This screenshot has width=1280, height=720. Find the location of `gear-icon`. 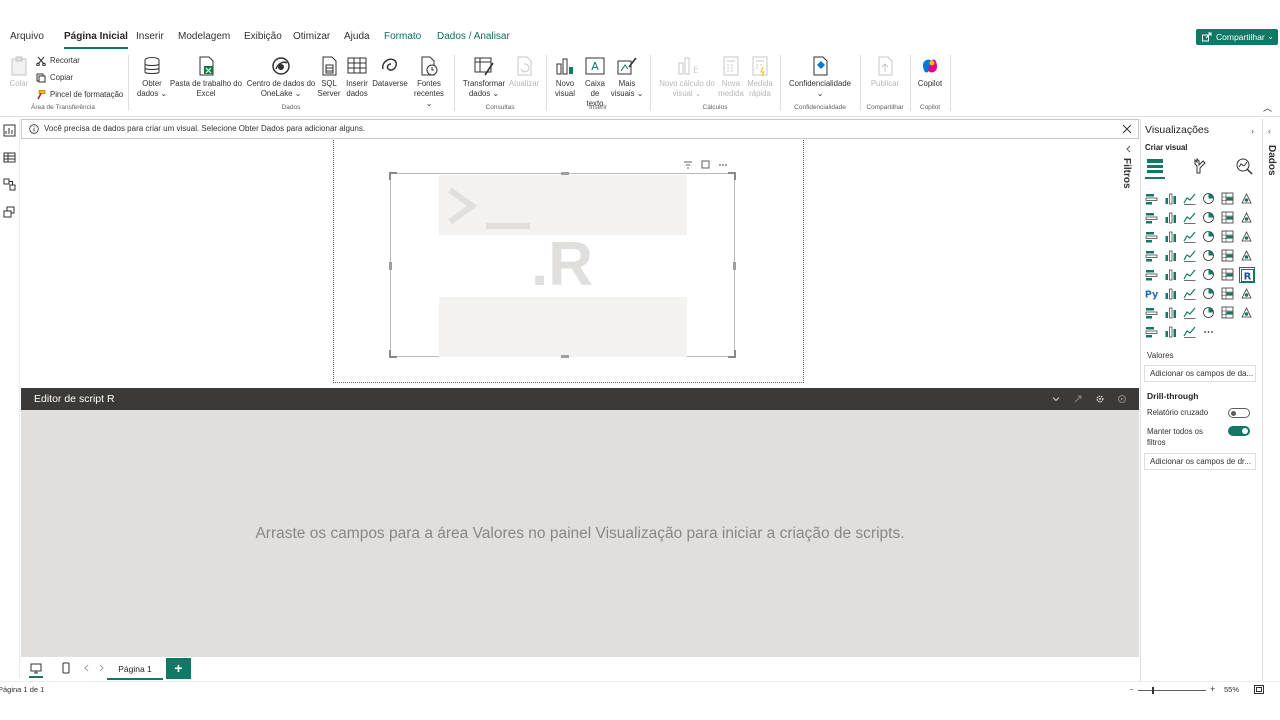

gear-icon is located at coordinates (1100, 399).